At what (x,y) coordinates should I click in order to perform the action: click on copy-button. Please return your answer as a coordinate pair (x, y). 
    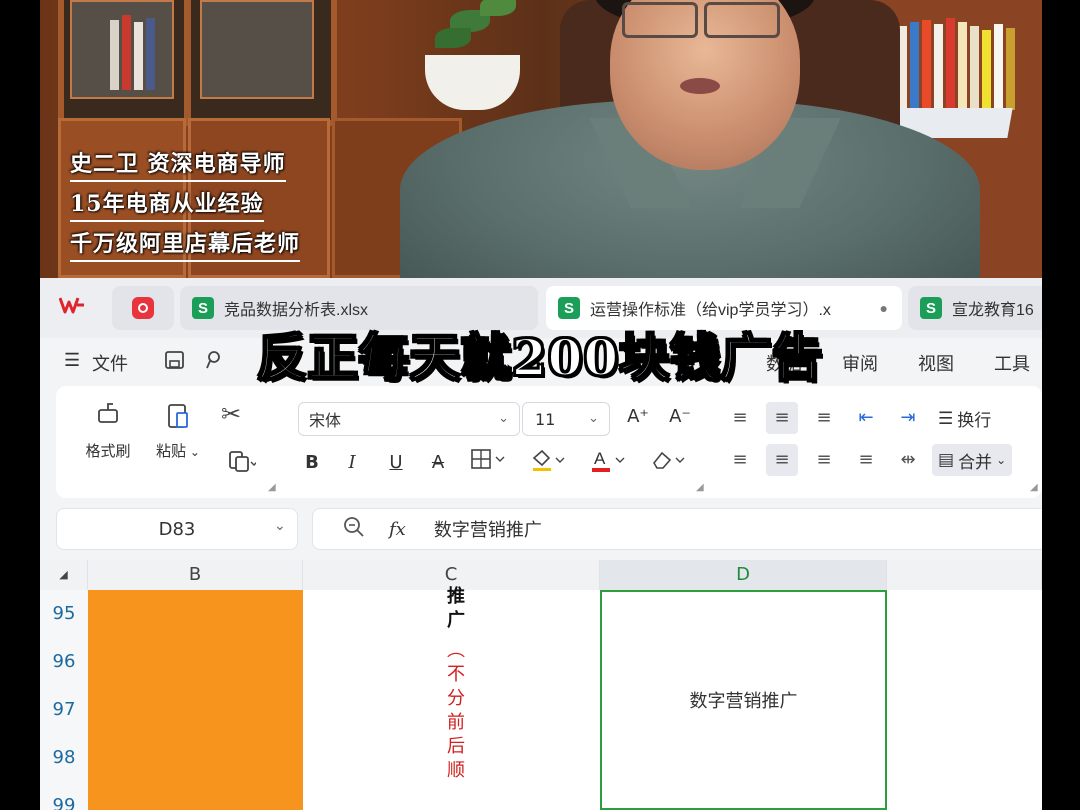
    Looking at the image, I should click on (241, 463).